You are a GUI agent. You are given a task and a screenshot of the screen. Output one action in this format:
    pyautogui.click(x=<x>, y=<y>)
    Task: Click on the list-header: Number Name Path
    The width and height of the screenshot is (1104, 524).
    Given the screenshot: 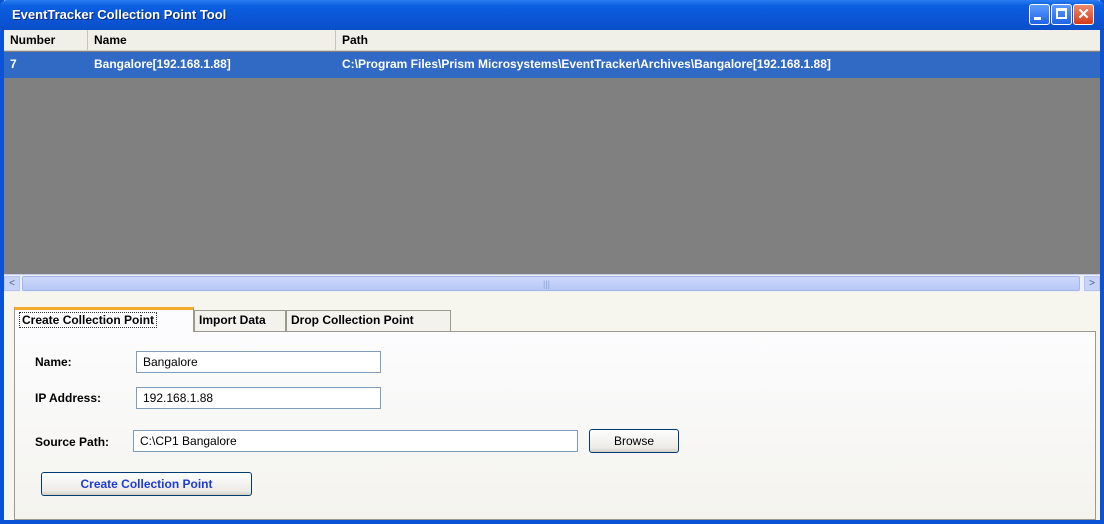 What is the action you would take?
    pyautogui.click(x=552, y=40)
    